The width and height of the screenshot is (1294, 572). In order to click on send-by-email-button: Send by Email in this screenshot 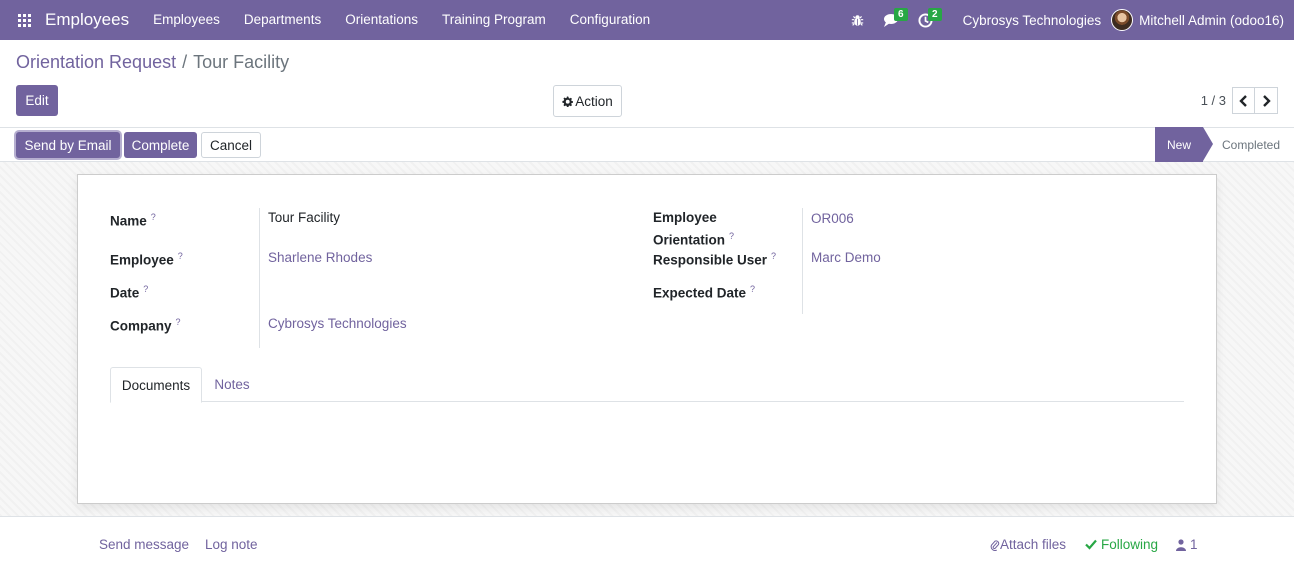, I will do `click(68, 145)`.